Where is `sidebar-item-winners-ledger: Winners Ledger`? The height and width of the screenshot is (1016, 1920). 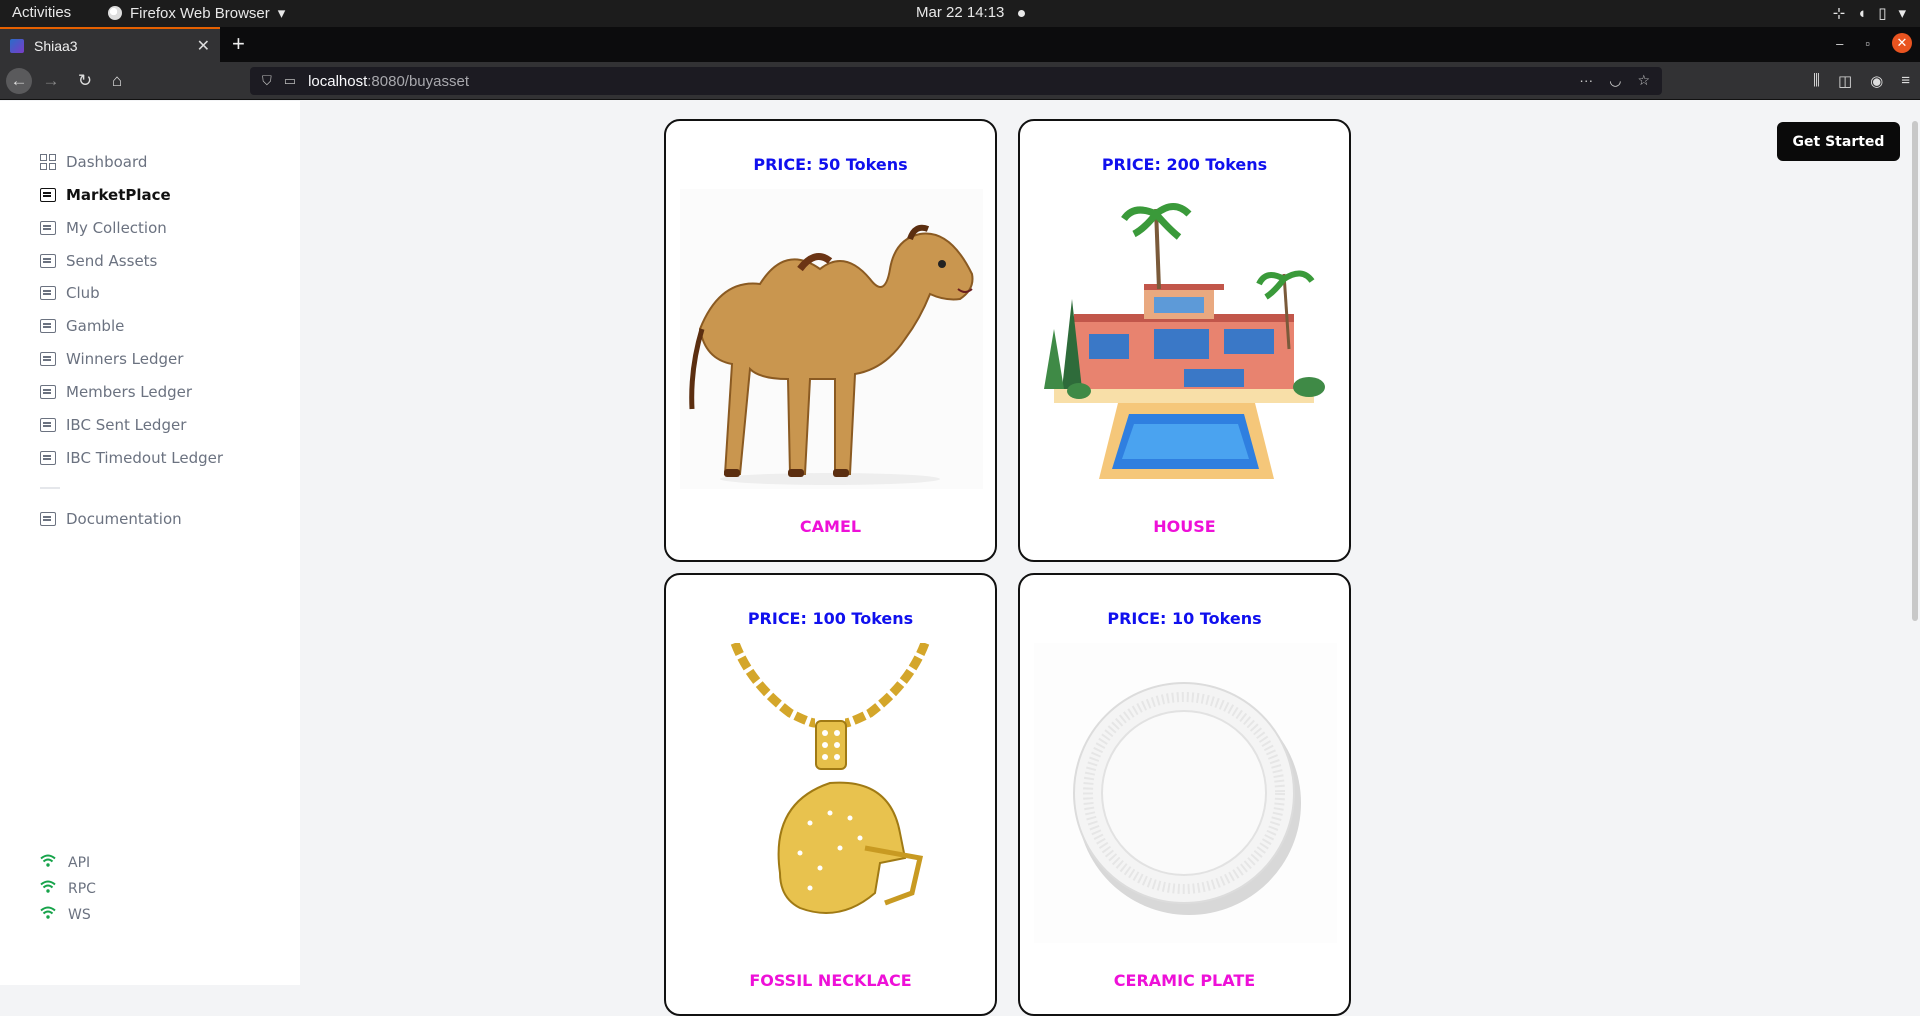
sidebar-item-winners-ledger: Winners Ledger is located at coordinates (111, 359).